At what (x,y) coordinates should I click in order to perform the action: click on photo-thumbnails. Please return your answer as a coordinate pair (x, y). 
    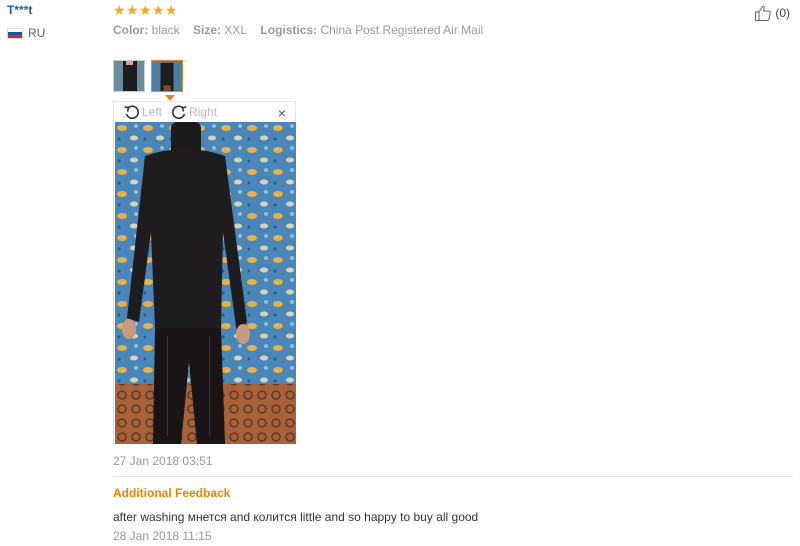
    Looking at the image, I should click on (148, 76).